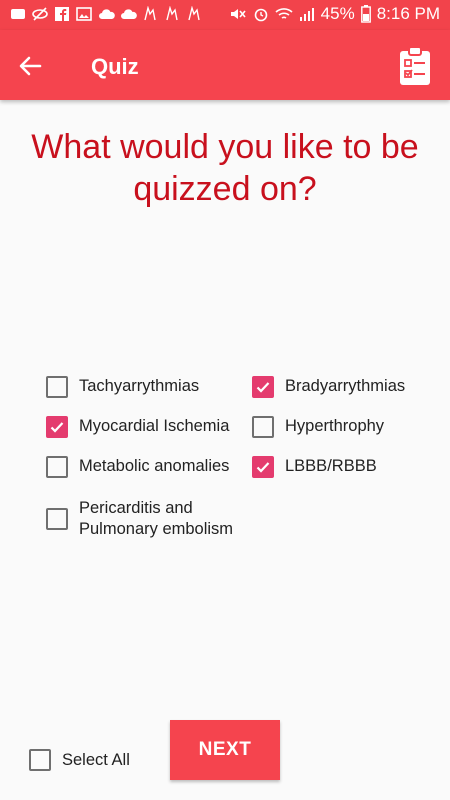 This screenshot has width=450, height=800. Describe the element at coordinates (415, 66) in the screenshot. I see `clipboard-checklist-icon` at that location.